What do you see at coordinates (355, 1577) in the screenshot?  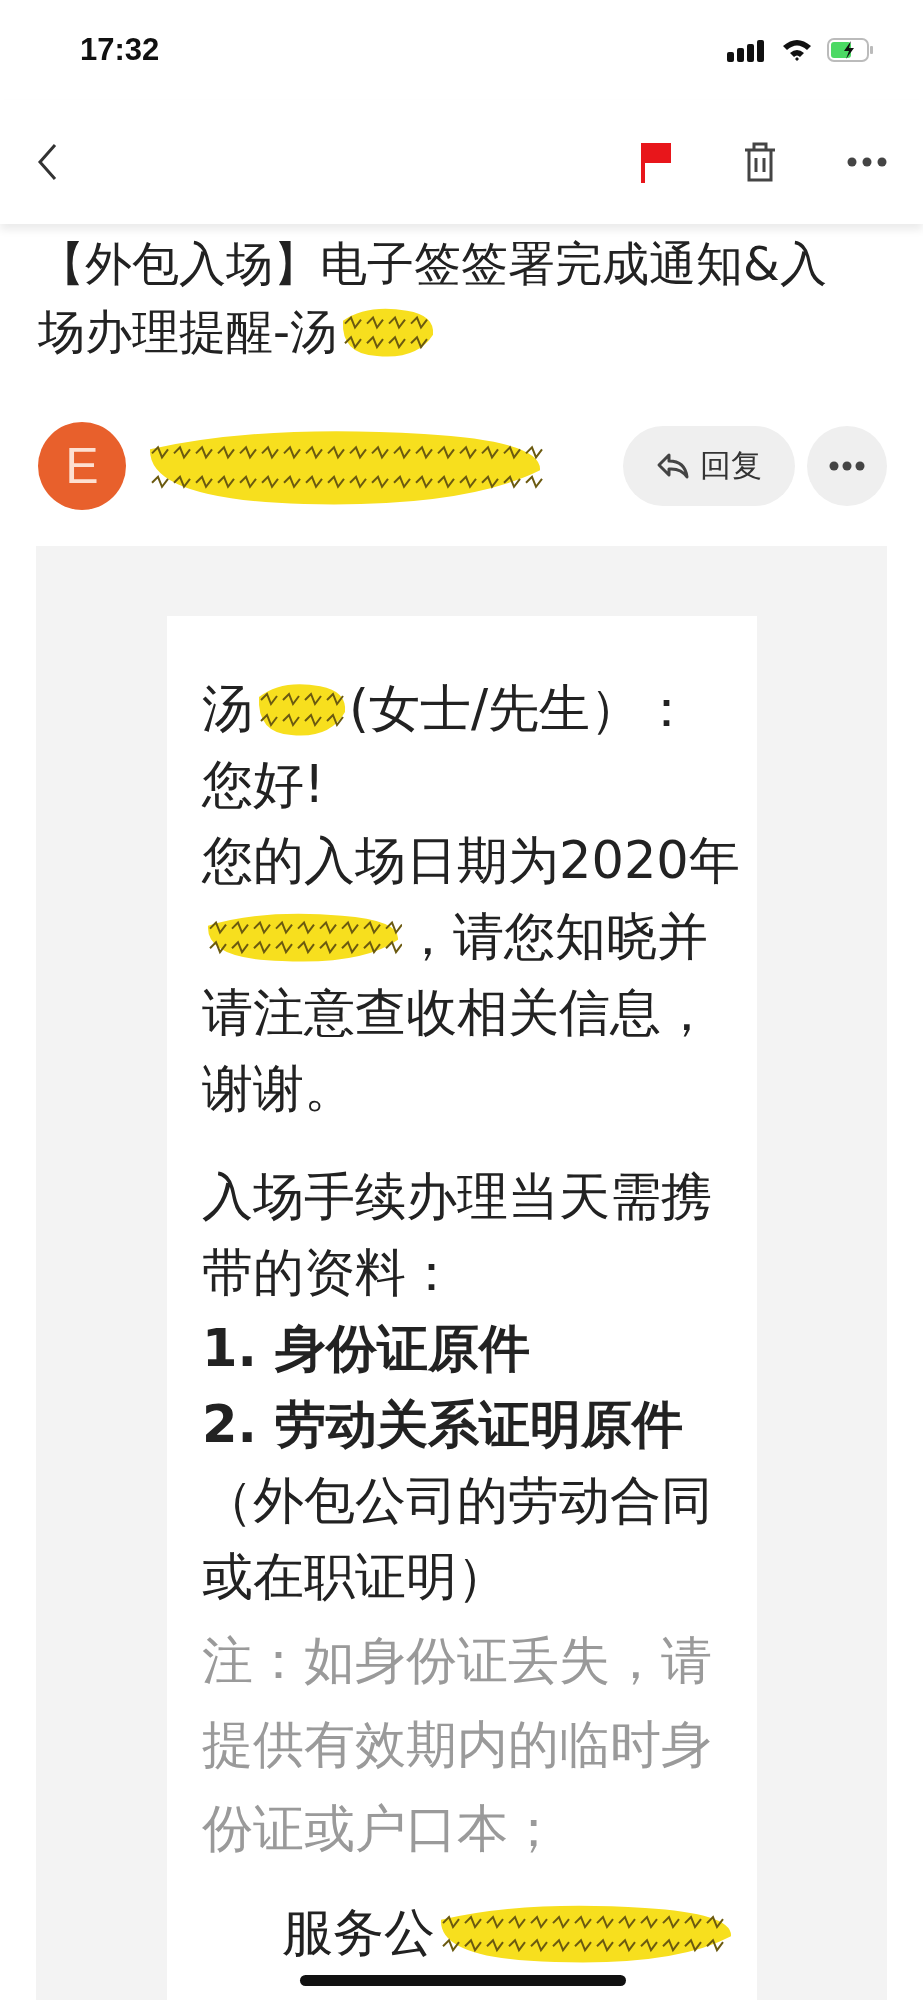 I see `body-text: 或在职证明）` at bounding box center [355, 1577].